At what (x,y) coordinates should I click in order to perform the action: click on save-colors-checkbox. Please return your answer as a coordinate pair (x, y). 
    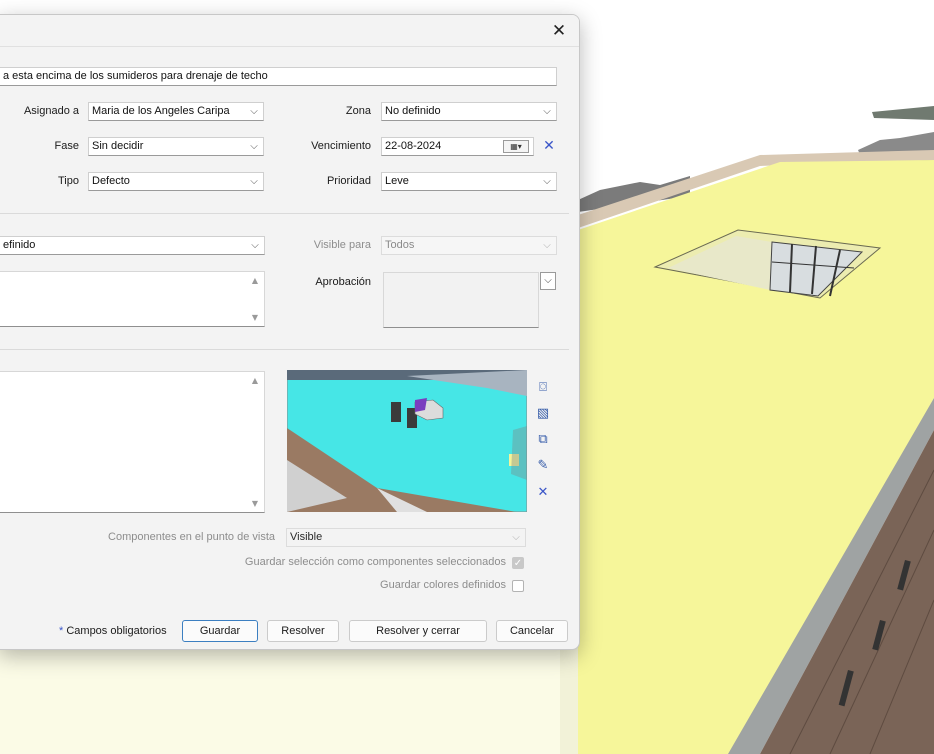
    Looking at the image, I should click on (518, 586).